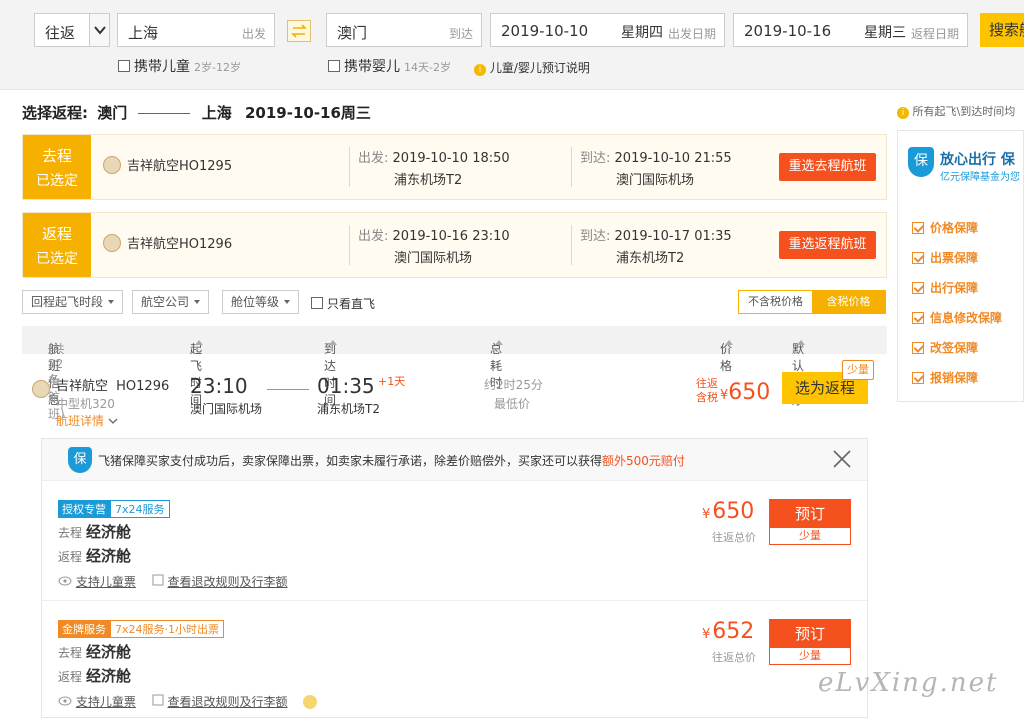 This screenshot has width=1024, height=718. What do you see at coordinates (827, 167) in the screenshot?
I see `reselect-outbound-button: 重选去程航班` at bounding box center [827, 167].